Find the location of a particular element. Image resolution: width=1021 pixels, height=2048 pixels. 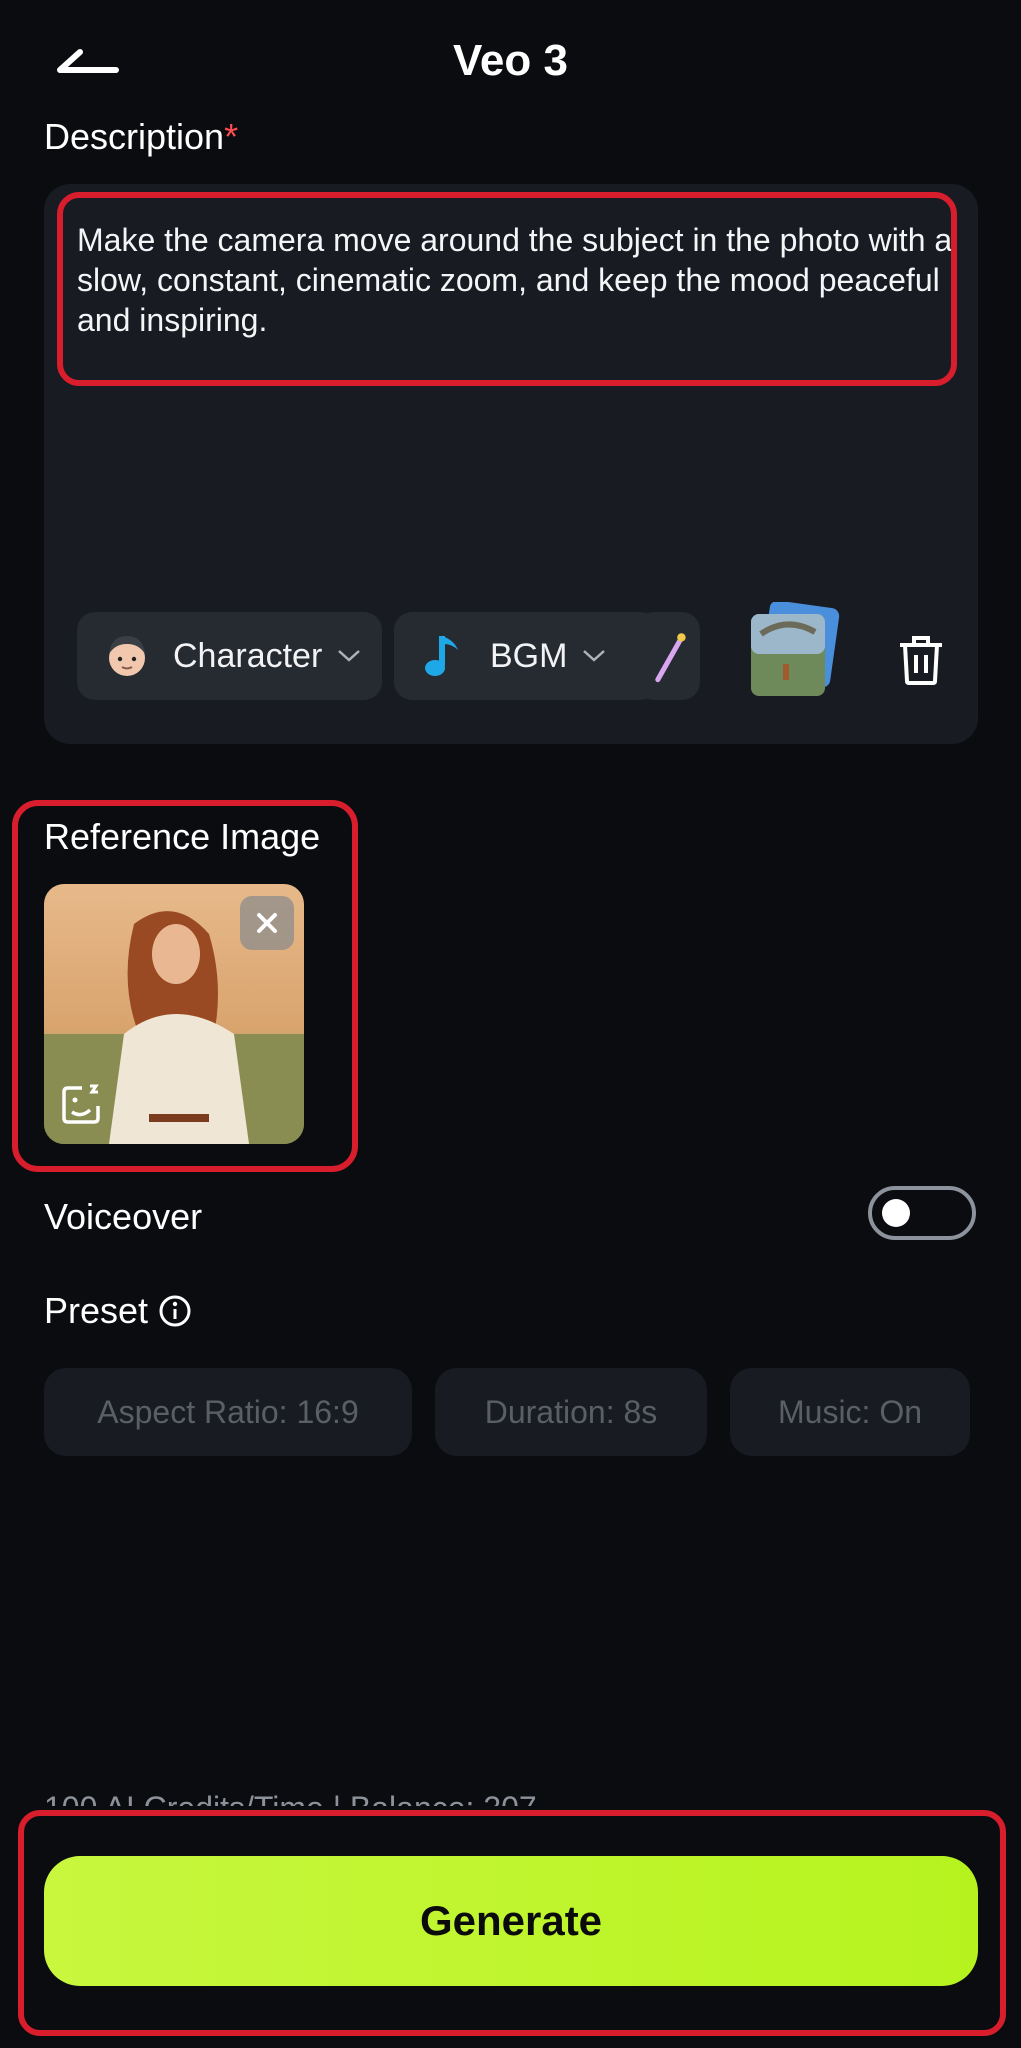

preset-info-button is located at coordinates (175, 1311).